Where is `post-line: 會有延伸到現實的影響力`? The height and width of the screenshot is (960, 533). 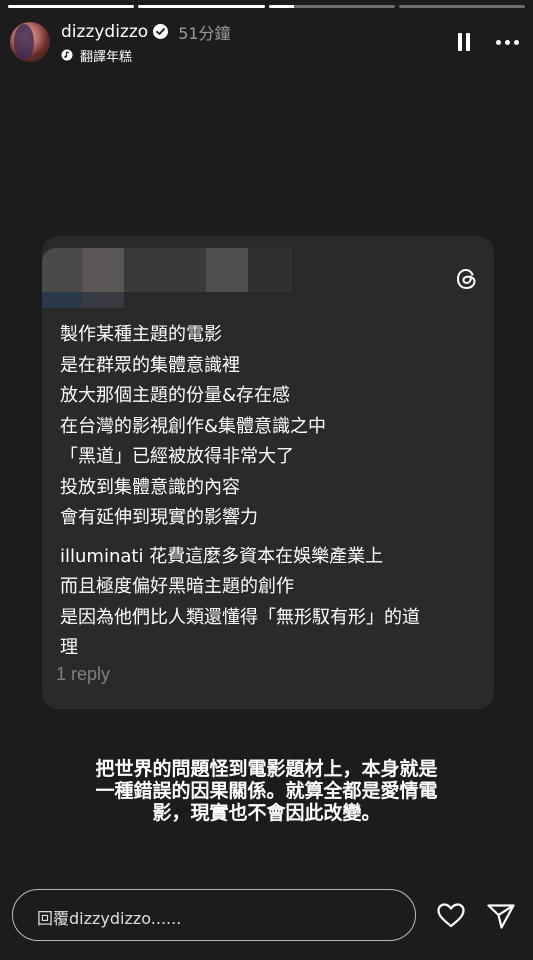
post-line: 會有延伸到現實的影響力 is located at coordinates (159, 517).